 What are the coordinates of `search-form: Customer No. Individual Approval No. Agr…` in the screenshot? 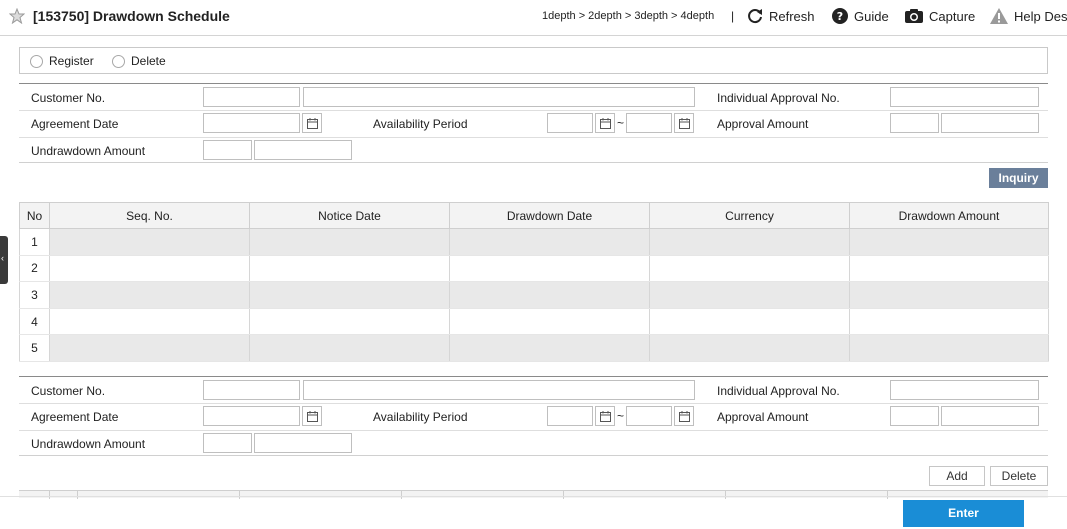 It's located at (533, 123).